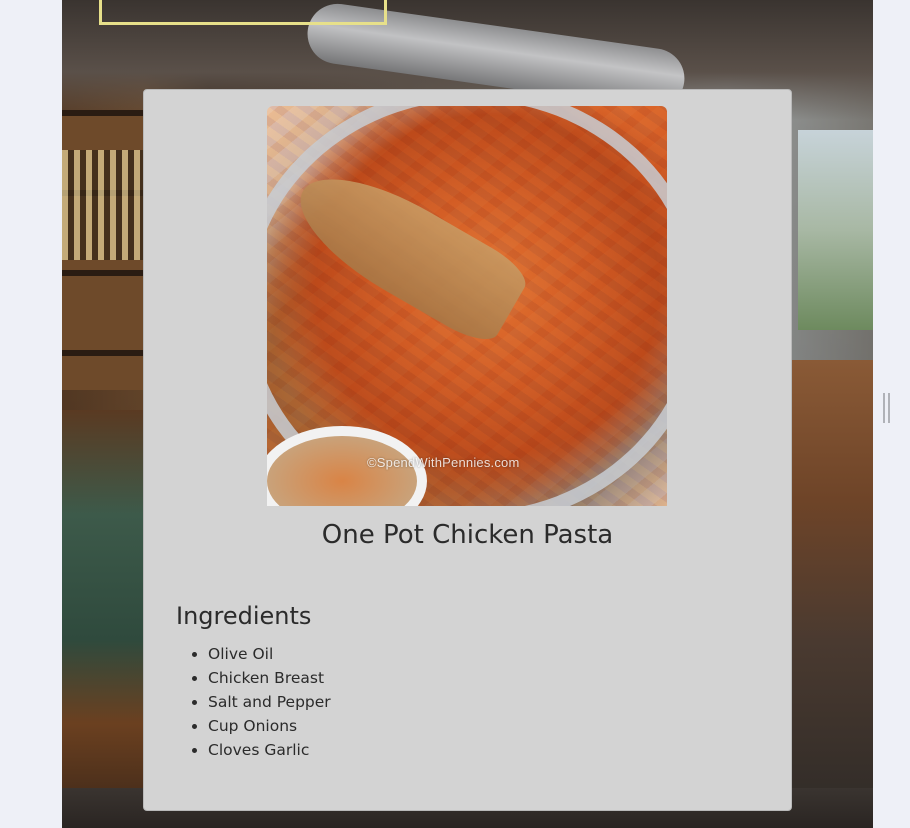 Image resolution: width=910 pixels, height=828 pixels. I want to click on recipe-title: One Pot Chicken Pasta, so click(467, 535).